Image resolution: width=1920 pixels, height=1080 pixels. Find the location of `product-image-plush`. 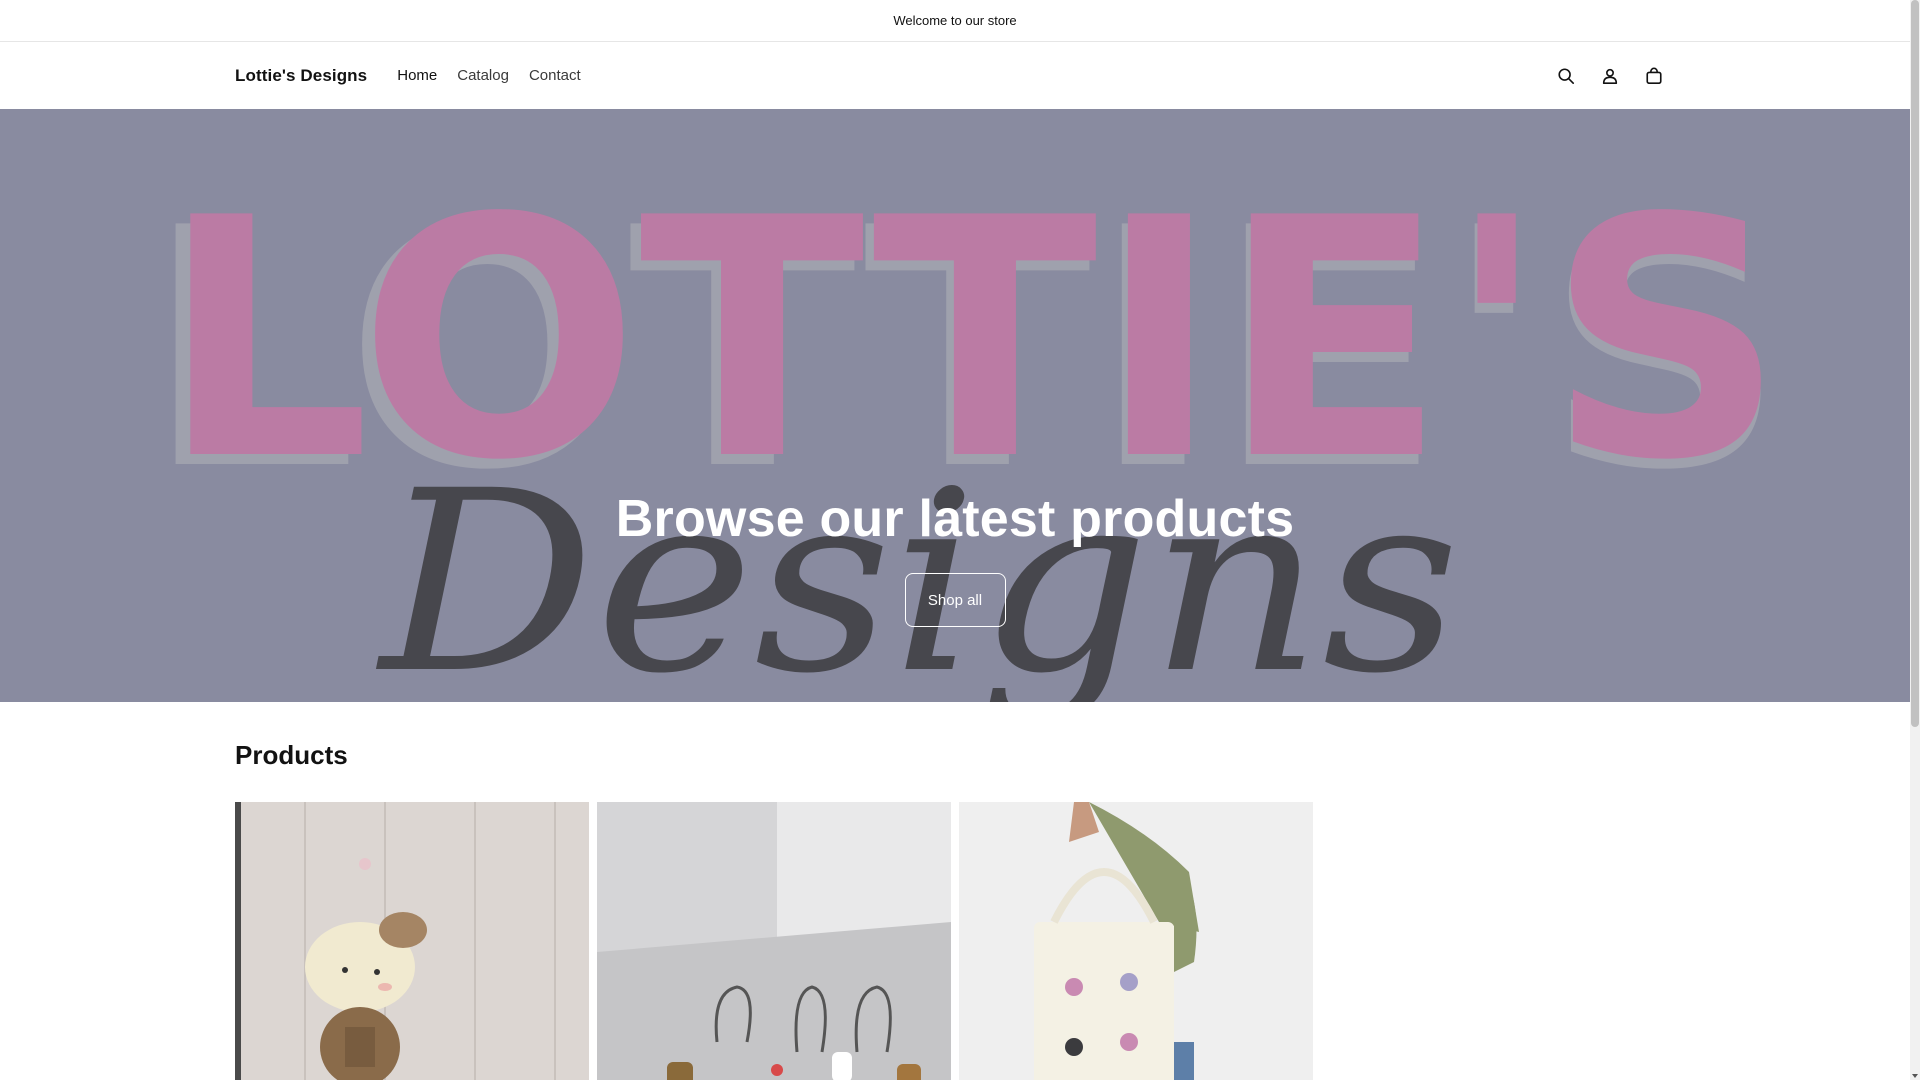

product-image-plush is located at coordinates (412, 941).